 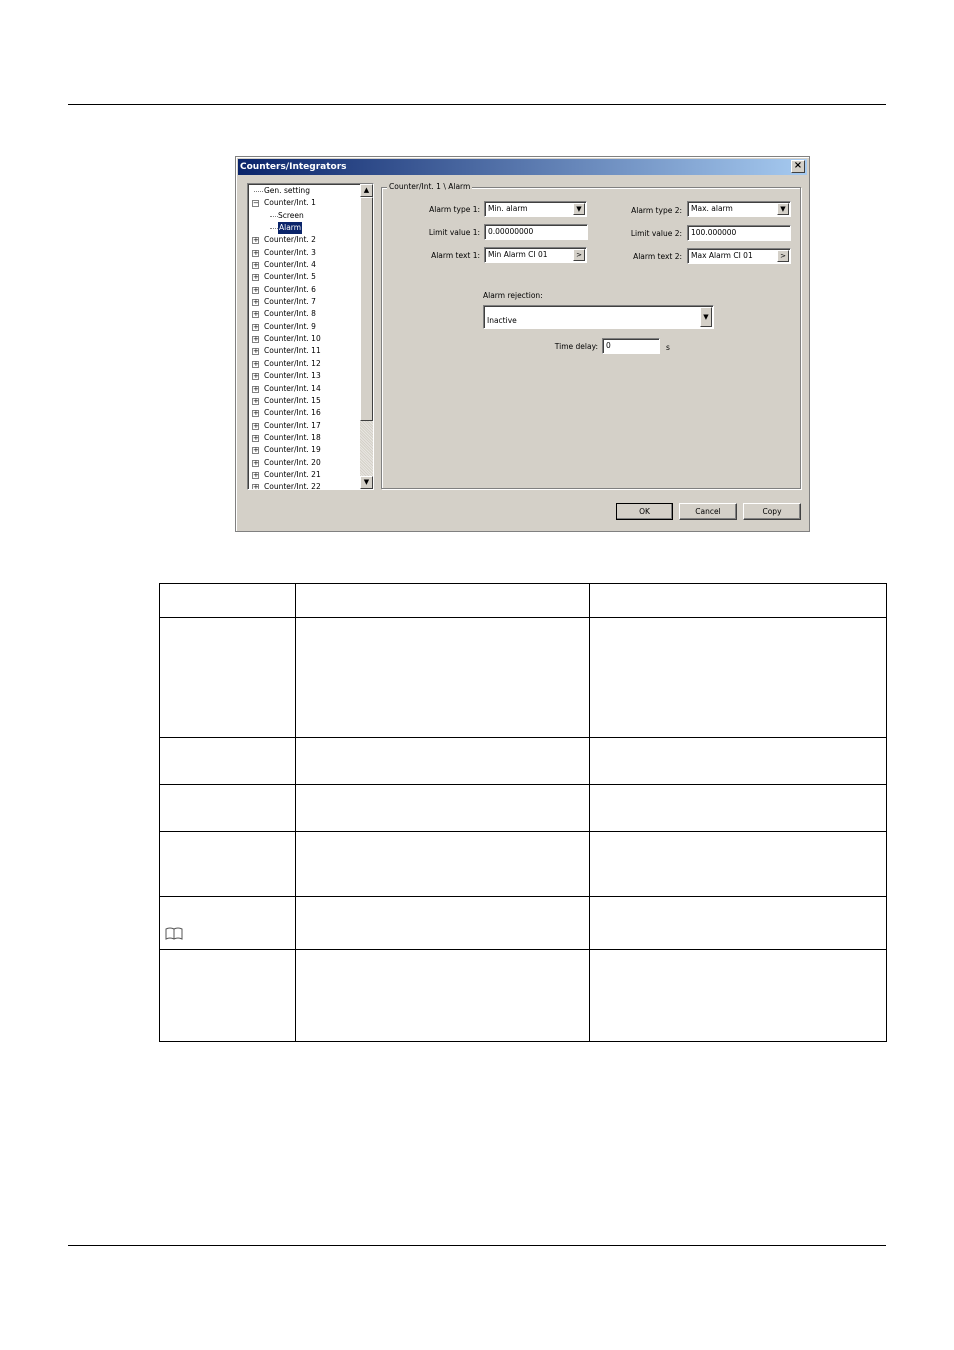 What do you see at coordinates (290, 289) in the screenshot?
I see `tree-item-label: Counter/Int. 6` at bounding box center [290, 289].